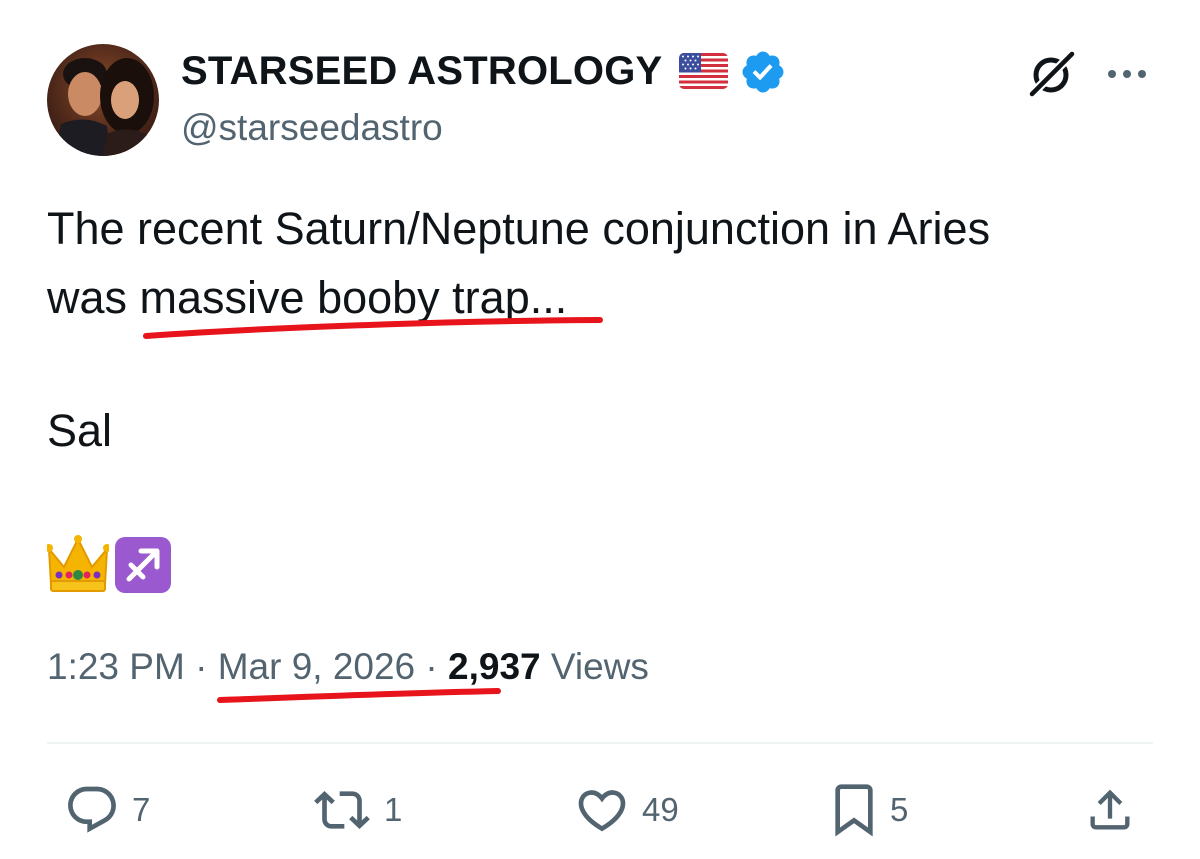 This screenshot has width=1200, height=859. I want to click on bookmark-button: 5, so click(869, 810).